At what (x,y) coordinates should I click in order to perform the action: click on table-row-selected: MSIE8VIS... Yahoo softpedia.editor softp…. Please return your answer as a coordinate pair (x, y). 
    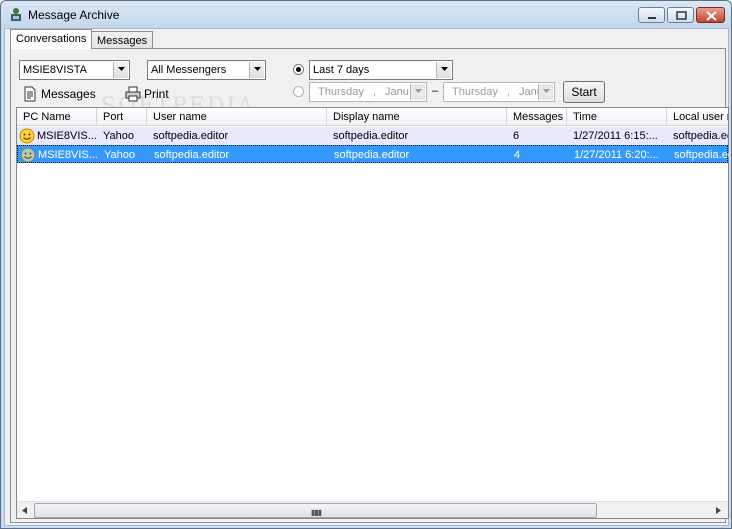
    Looking at the image, I should click on (373, 155).